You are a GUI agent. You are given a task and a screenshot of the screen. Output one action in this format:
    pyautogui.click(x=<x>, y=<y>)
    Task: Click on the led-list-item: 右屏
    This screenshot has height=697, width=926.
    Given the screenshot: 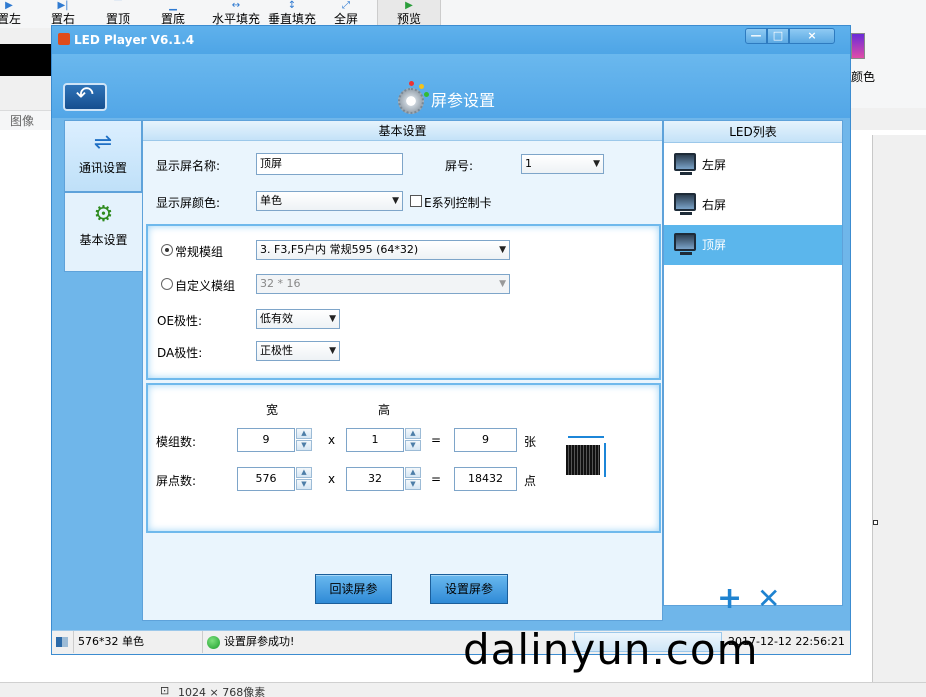 What is the action you would take?
    pyautogui.click(x=753, y=205)
    